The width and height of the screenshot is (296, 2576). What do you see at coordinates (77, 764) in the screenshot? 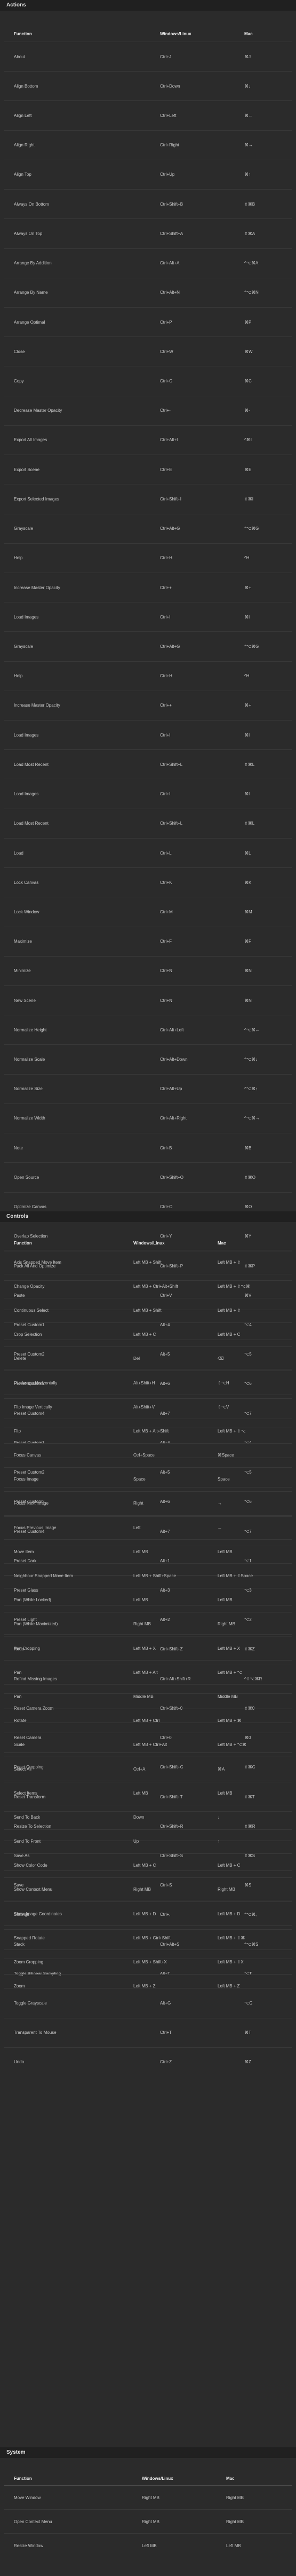
I see `function-cell: Load Most Recent` at bounding box center [77, 764].